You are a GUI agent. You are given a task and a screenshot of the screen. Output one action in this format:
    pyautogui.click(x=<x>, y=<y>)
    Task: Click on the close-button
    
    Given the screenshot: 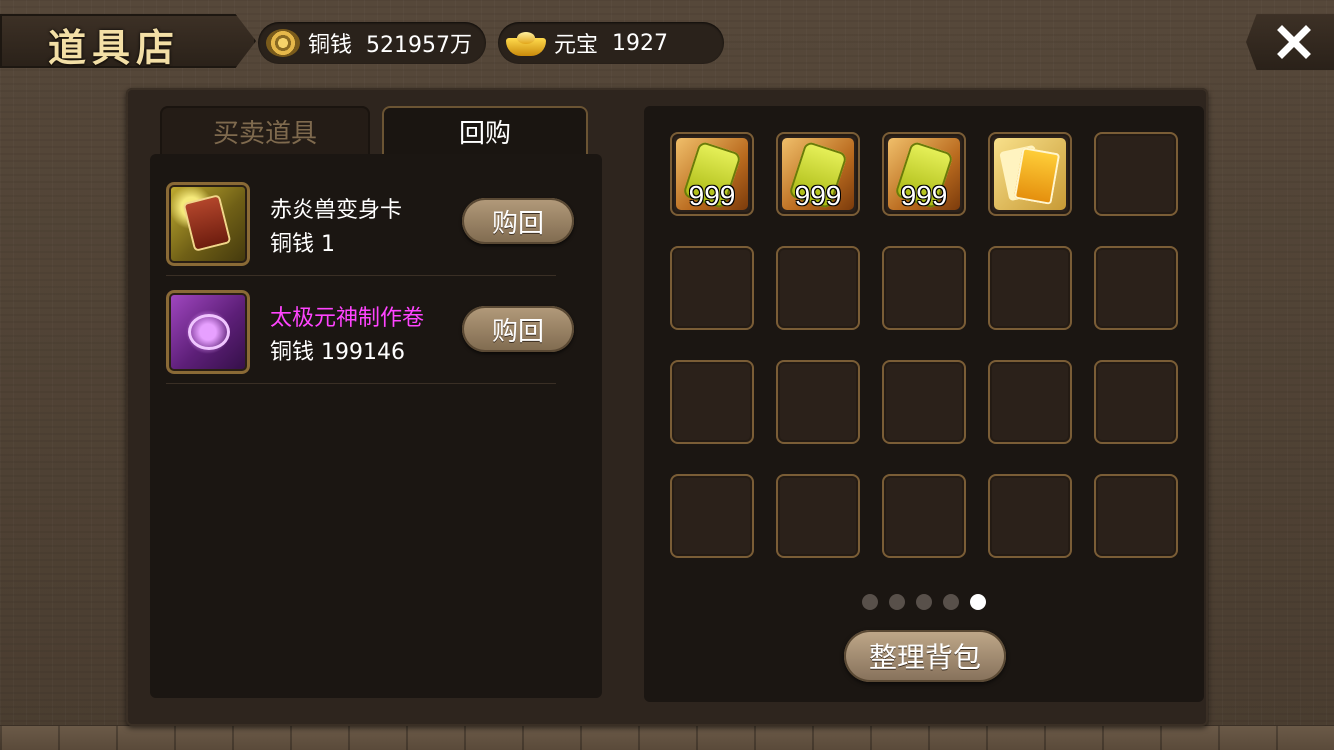 What is the action you would take?
    pyautogui.click(x=1290, y=42)
    